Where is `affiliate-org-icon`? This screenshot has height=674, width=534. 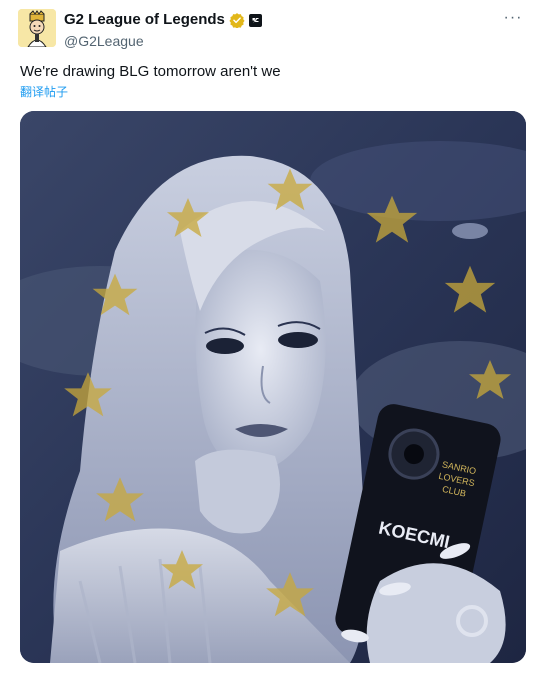 affiliate-org-icon is located at coordinates (255, 20).